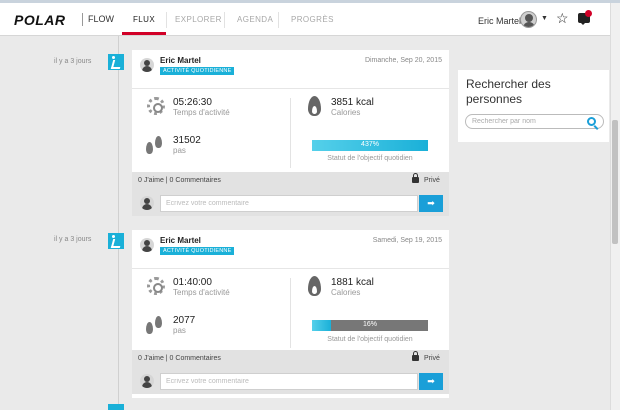  I want to click on search-input, so click(534, 121).